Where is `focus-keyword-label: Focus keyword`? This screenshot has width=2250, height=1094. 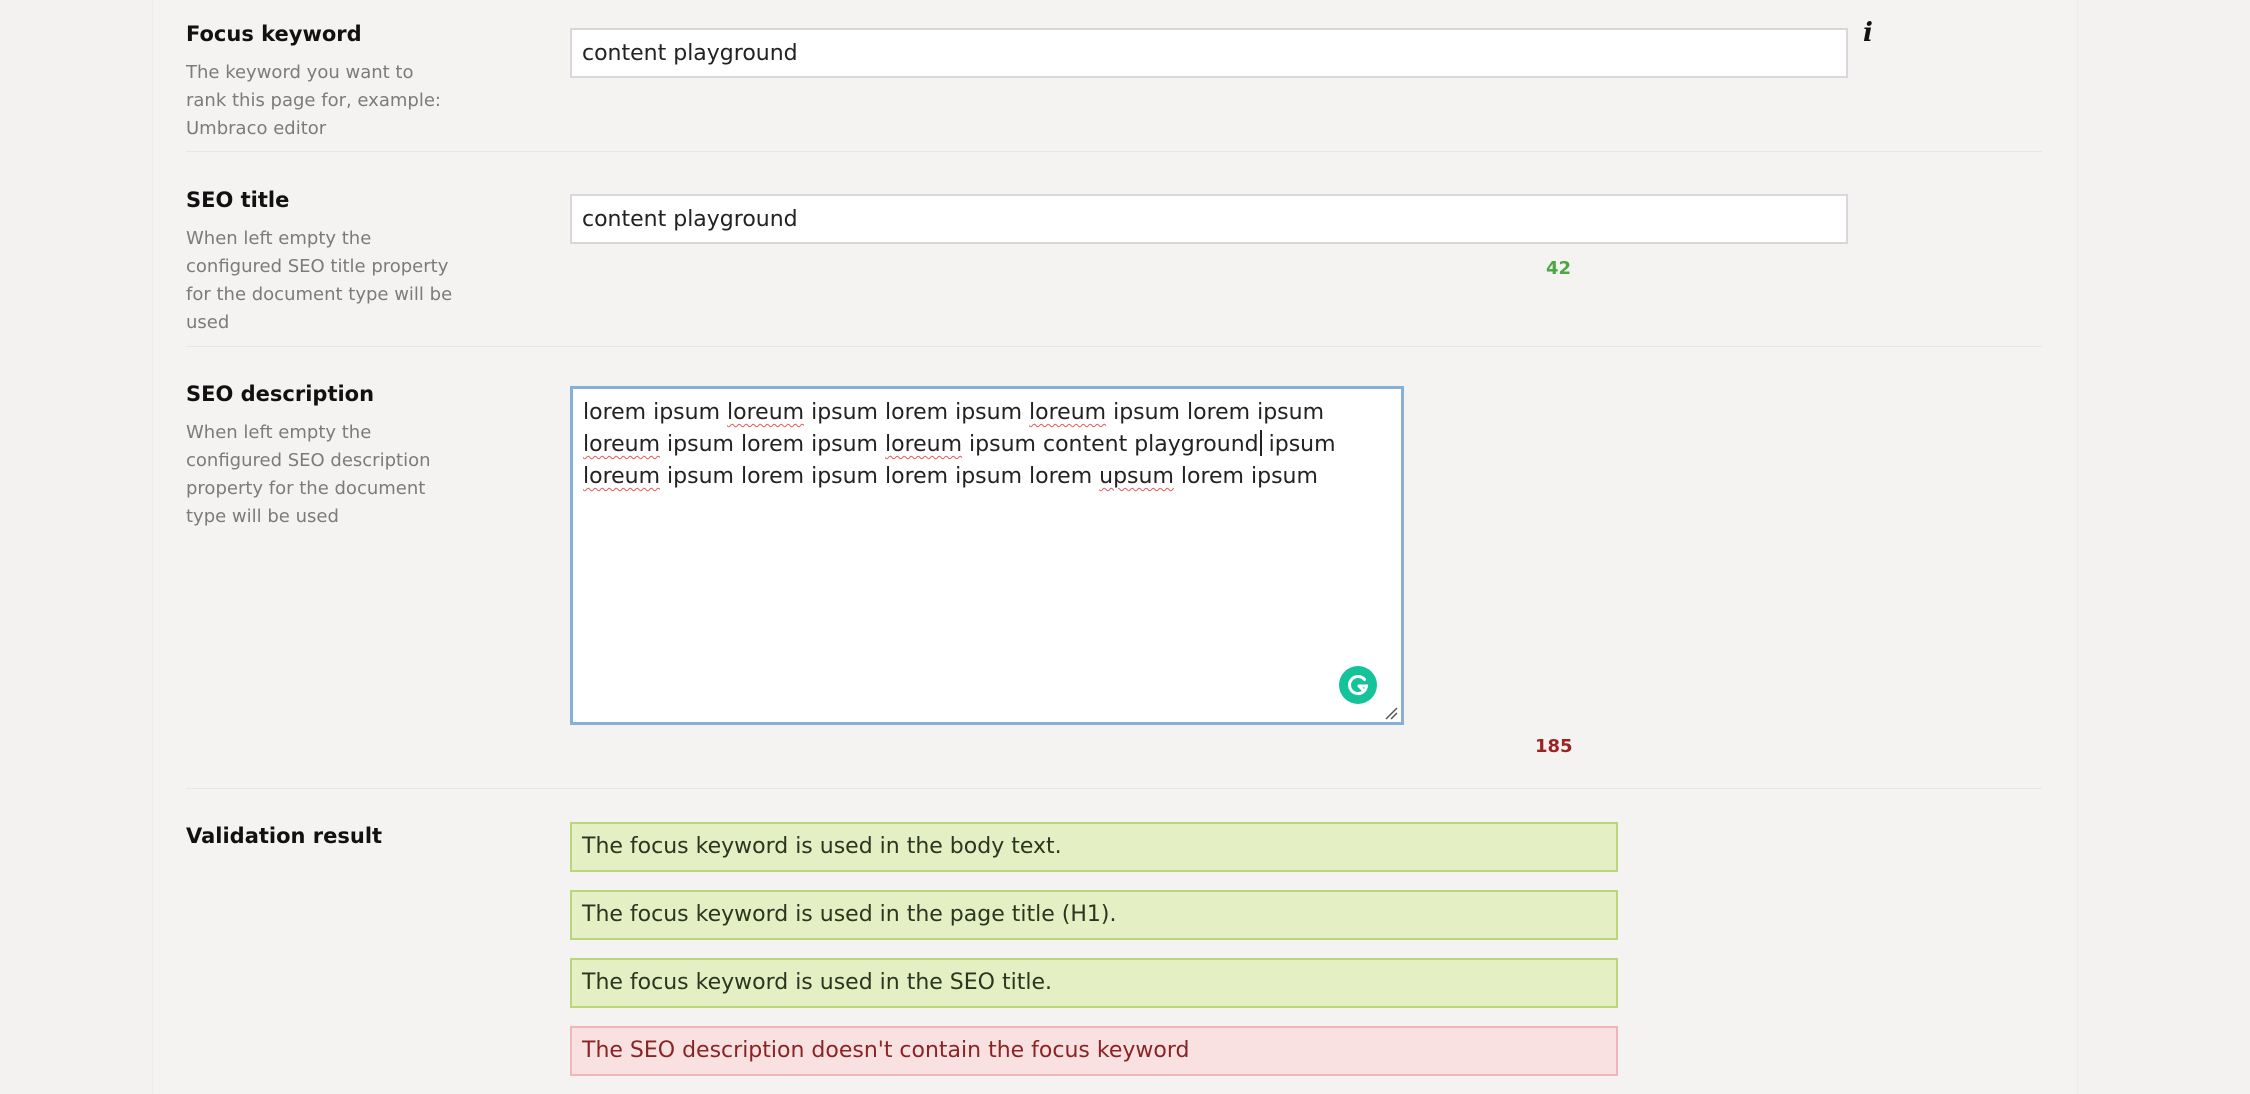
focus-keyword-label: Focus keyword is located at coordinates (274, 34).